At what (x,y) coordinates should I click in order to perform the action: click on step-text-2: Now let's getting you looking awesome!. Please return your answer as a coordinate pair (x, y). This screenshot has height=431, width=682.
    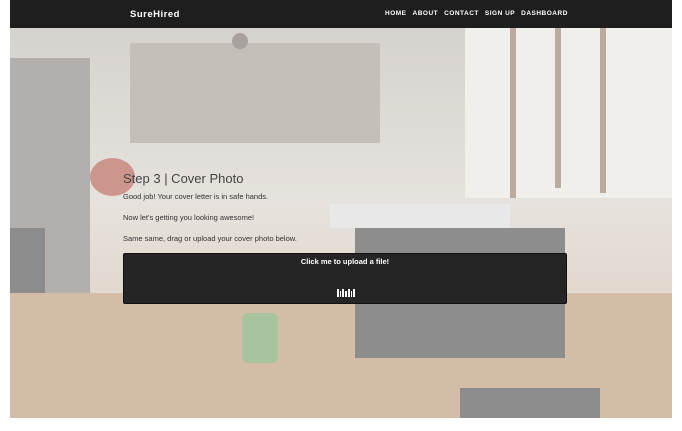
    Looking at the image, I should click on (189, 217).